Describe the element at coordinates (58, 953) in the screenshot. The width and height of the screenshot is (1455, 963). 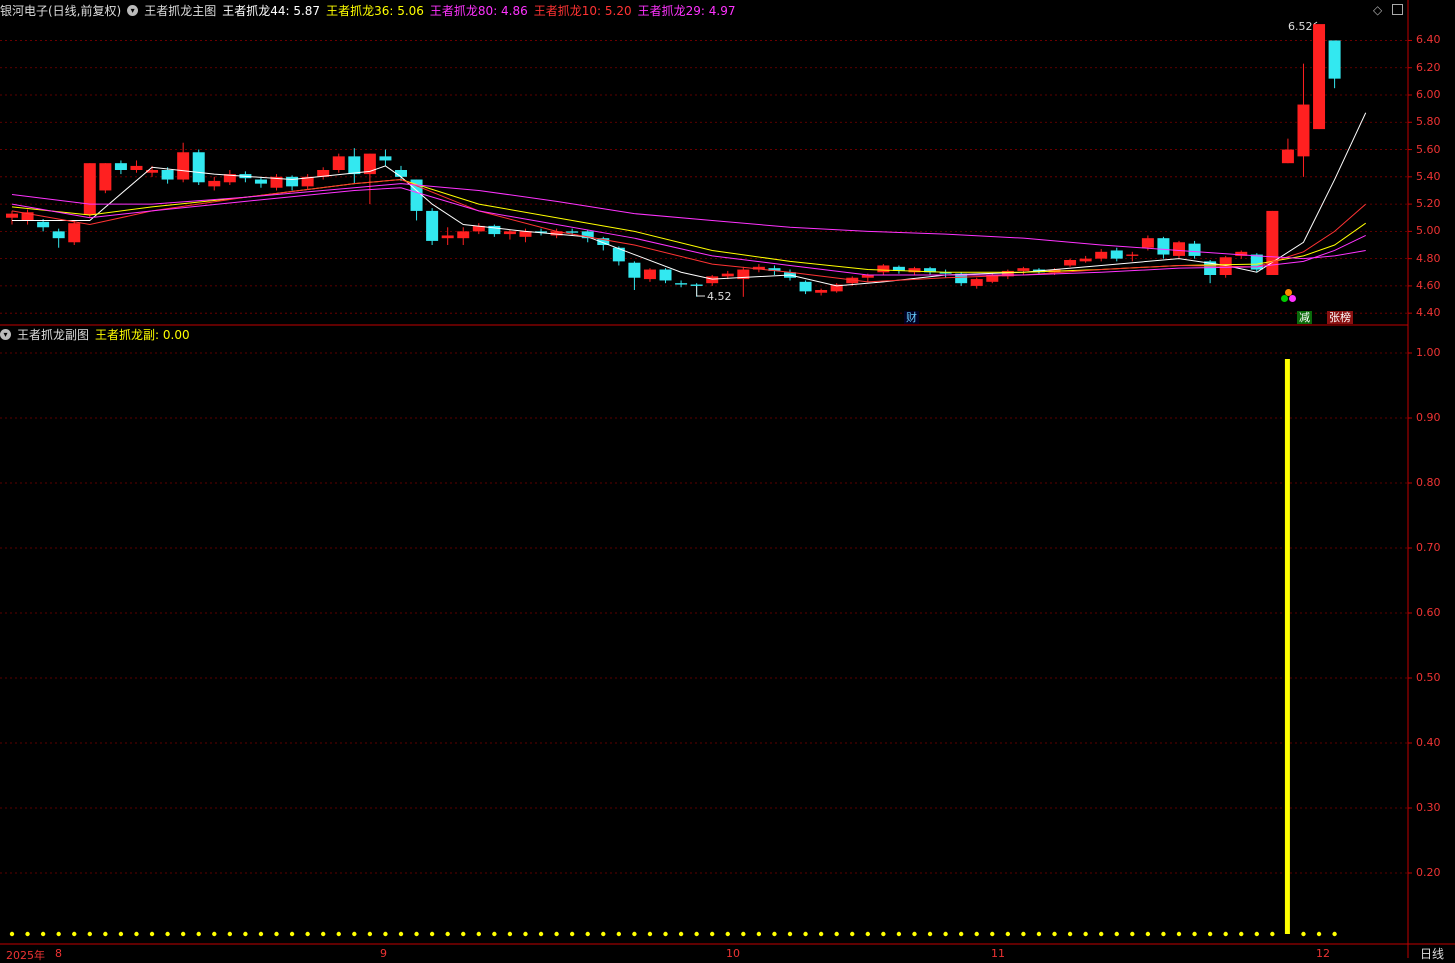
I see `x-axis-label-aug: 8` at that location.